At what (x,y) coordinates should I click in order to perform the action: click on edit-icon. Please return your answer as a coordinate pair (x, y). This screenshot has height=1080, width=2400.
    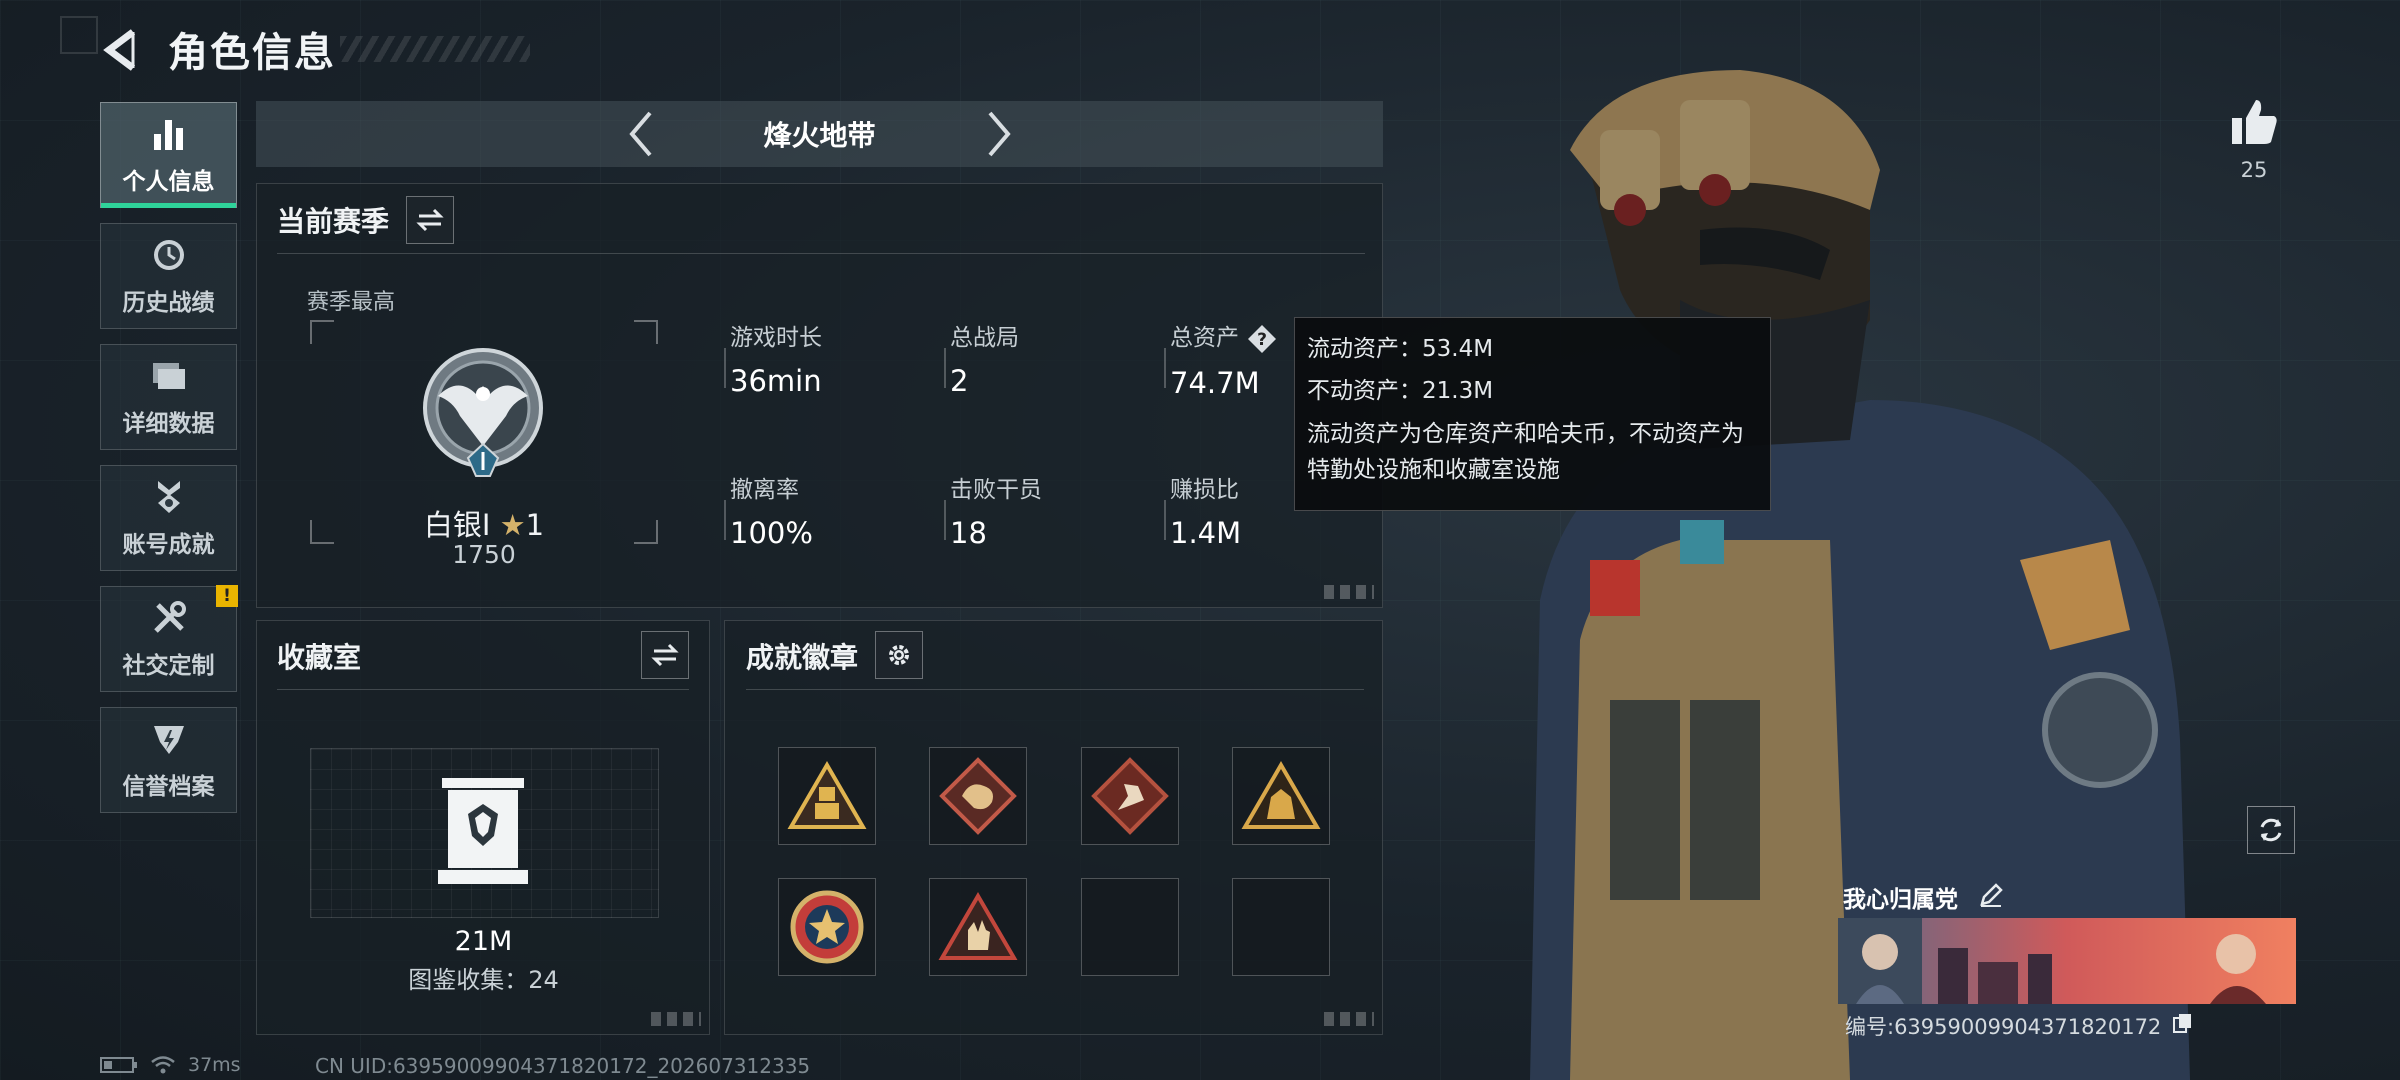
    Looking at the image, I should click on (1991, 895).